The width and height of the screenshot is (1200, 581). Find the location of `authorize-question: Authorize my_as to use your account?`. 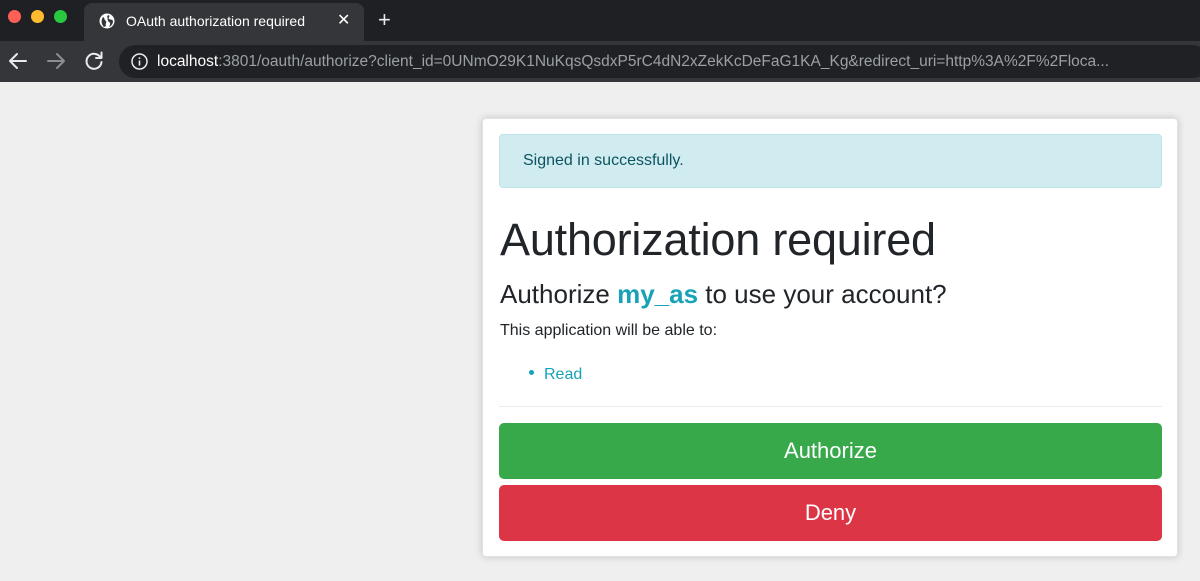

authorize-question: Authorize my_as to use your account? is located at coordinates (723, 294).